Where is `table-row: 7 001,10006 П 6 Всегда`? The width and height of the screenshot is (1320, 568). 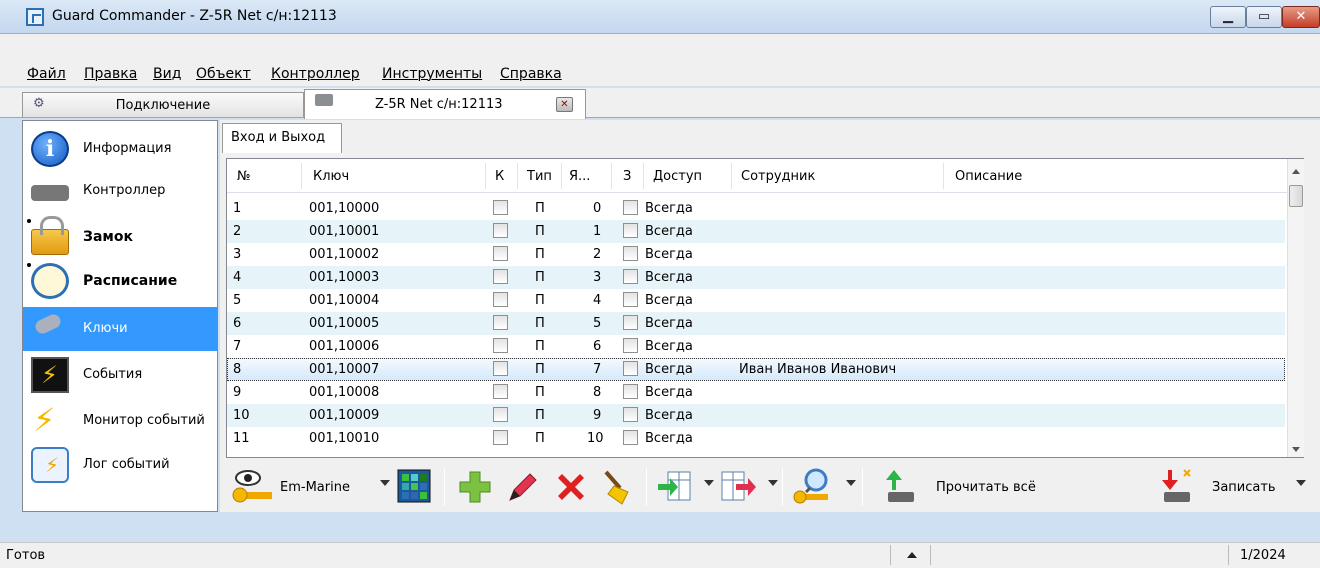
table-row: 7 001,10006 П 6 Всегда is located at coordinates (756, 346).